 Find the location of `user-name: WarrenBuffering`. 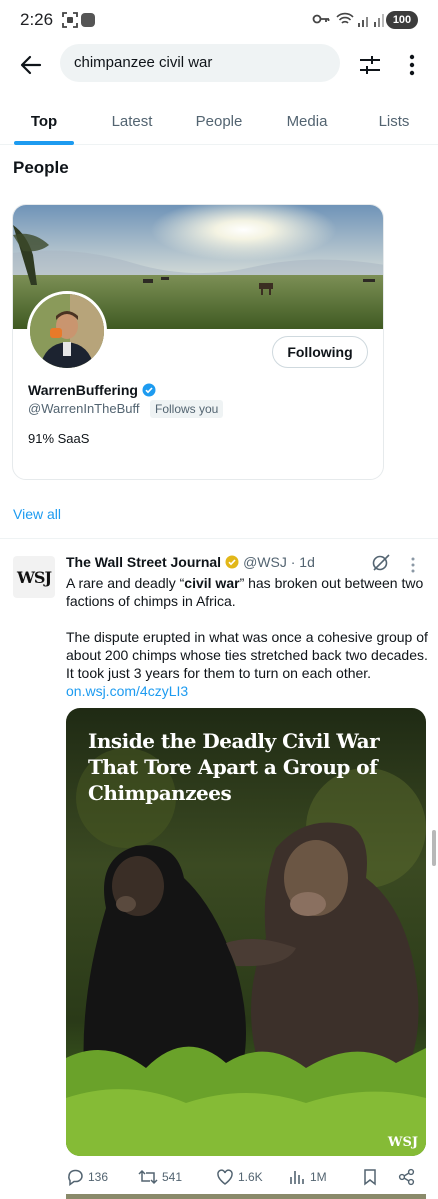

user-name: WarrenBuffering is located at coordinates (83, 390).